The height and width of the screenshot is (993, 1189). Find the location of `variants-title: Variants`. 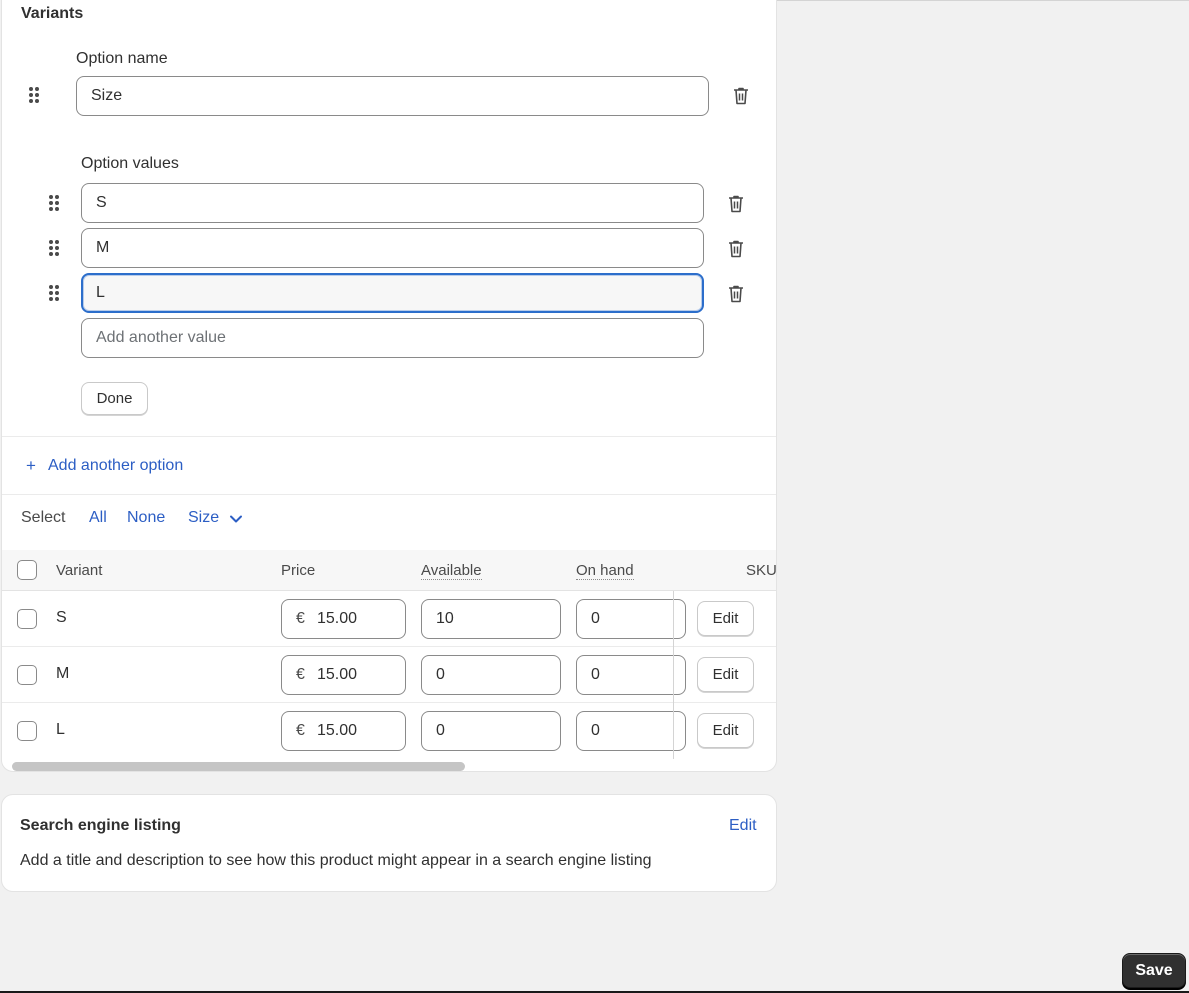

variants-title: Variants is located at coordinates (52, 13).